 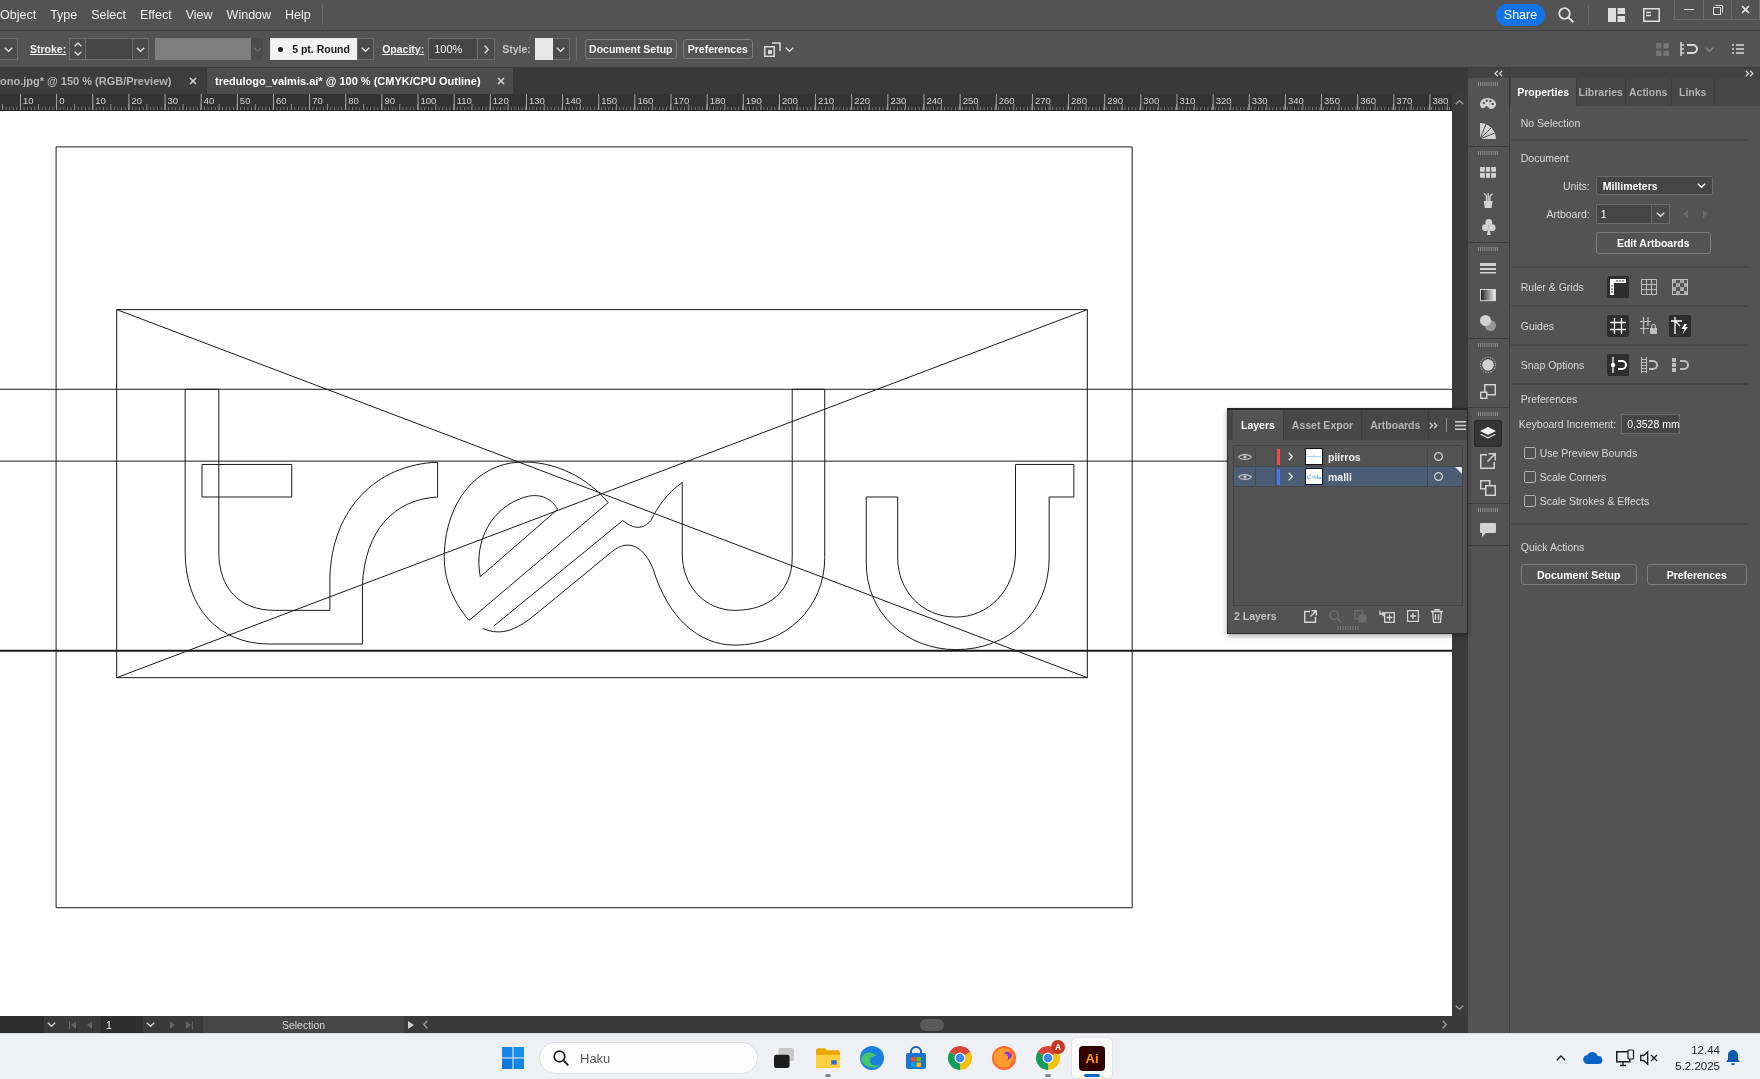 What do you see at coordinates (1459, 1007) in the screenshot?
I see `scroll-down-icon` at bounding box center [1459, 1007].